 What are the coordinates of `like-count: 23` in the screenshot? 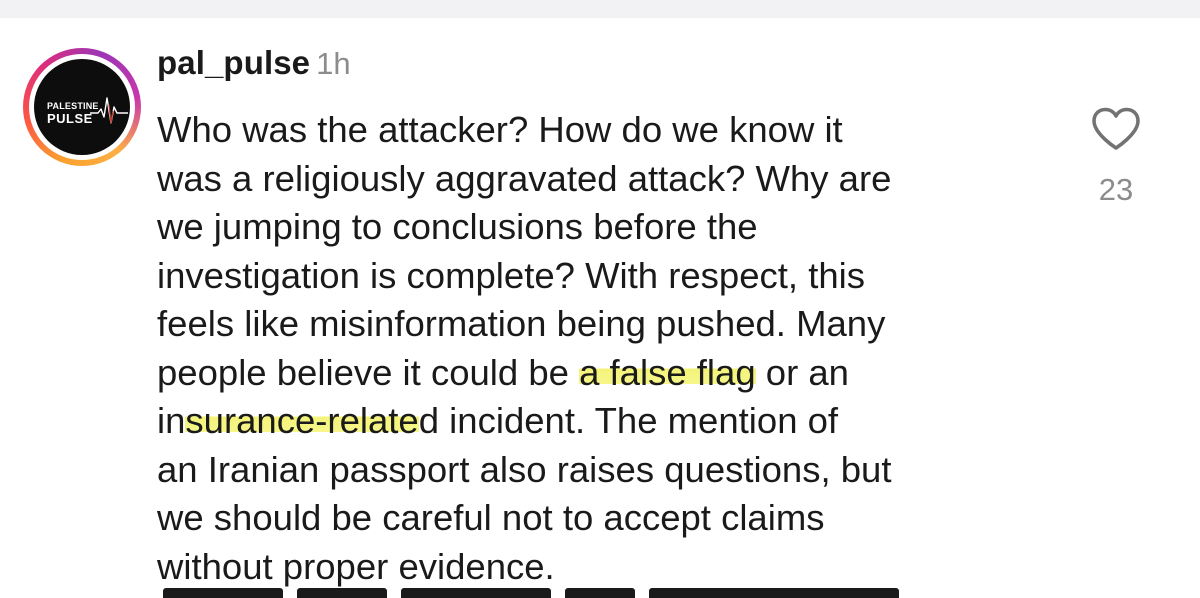 It's located at (1116, 189).